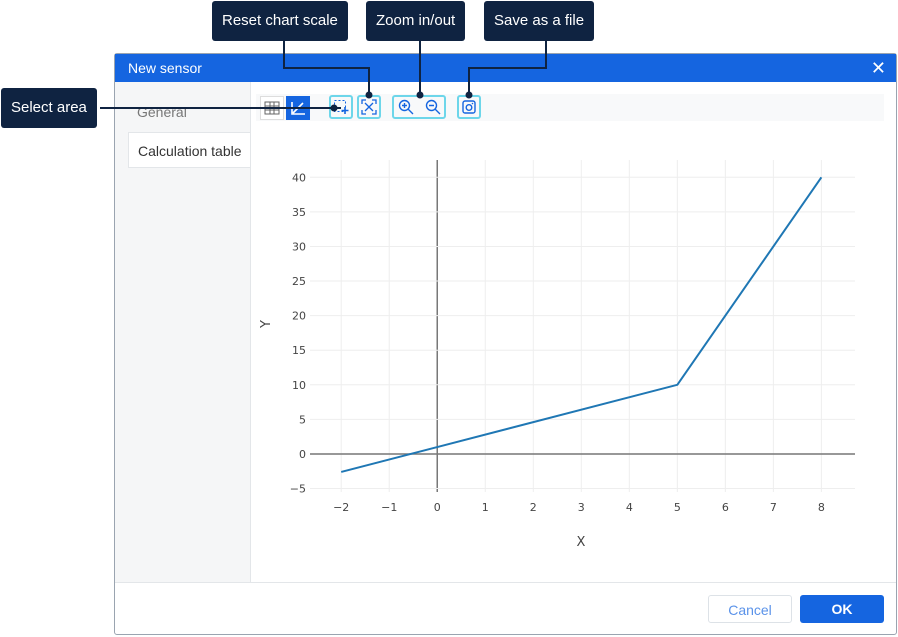  Describe the element at coordinates (299, 246) in the screenshot. I see `y-tick-label: 30` at that location.